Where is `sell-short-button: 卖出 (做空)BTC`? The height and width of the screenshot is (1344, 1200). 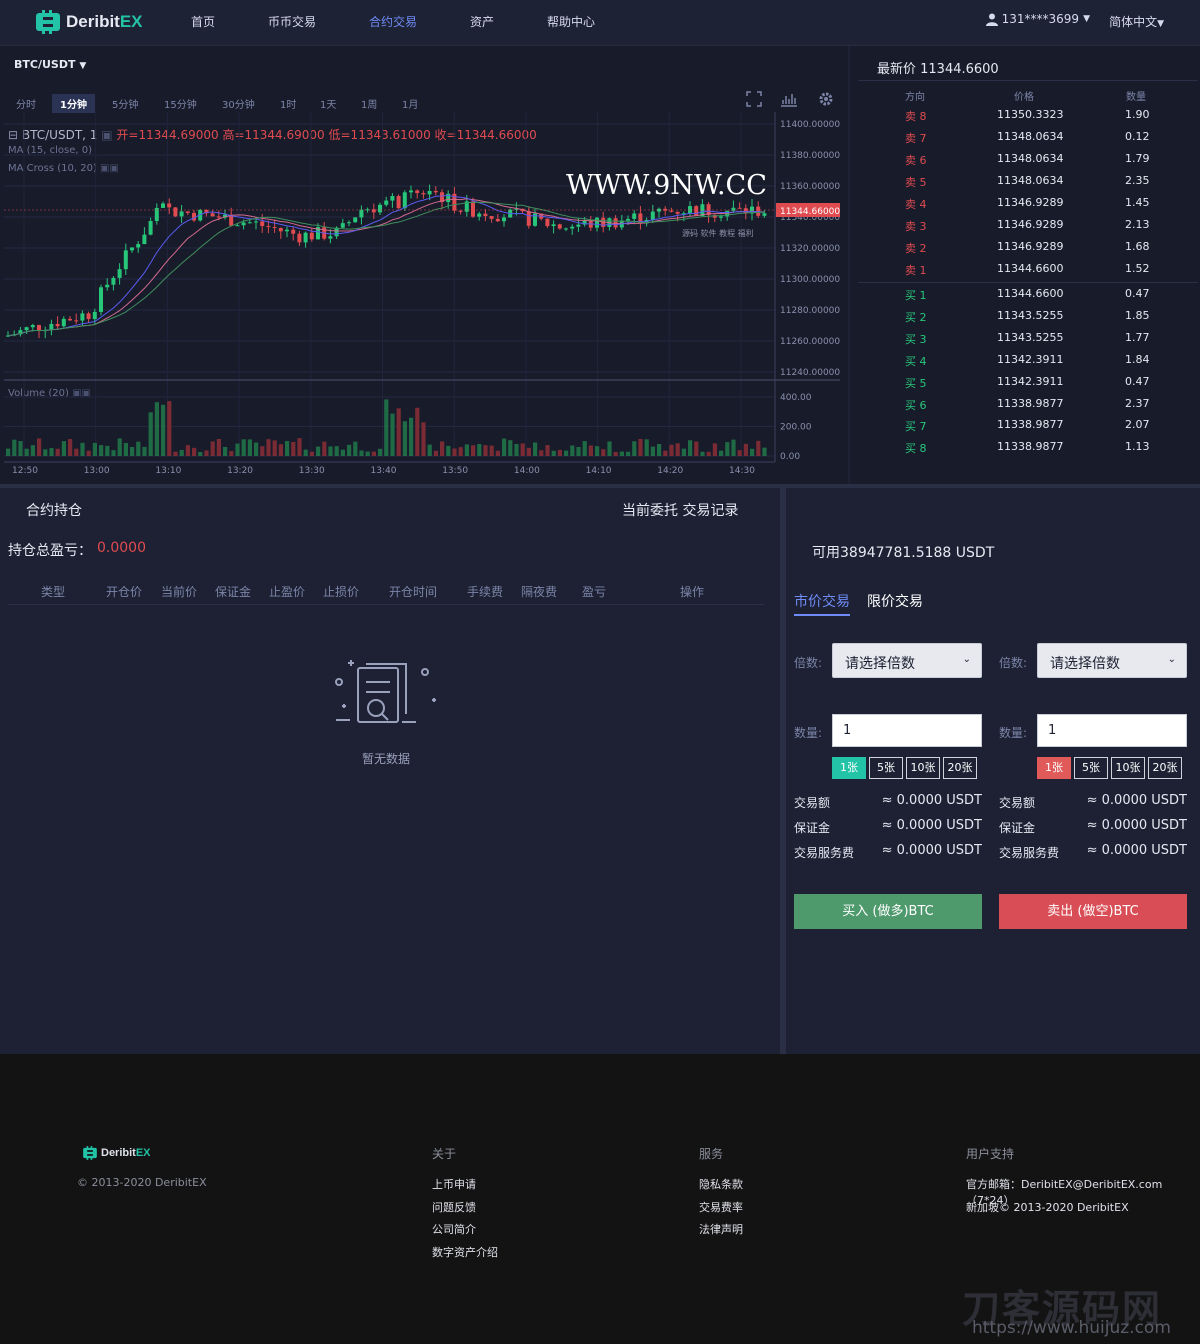
sell-short-button: 卖出 (做空)BTC is located at coordinates (1093, 911).